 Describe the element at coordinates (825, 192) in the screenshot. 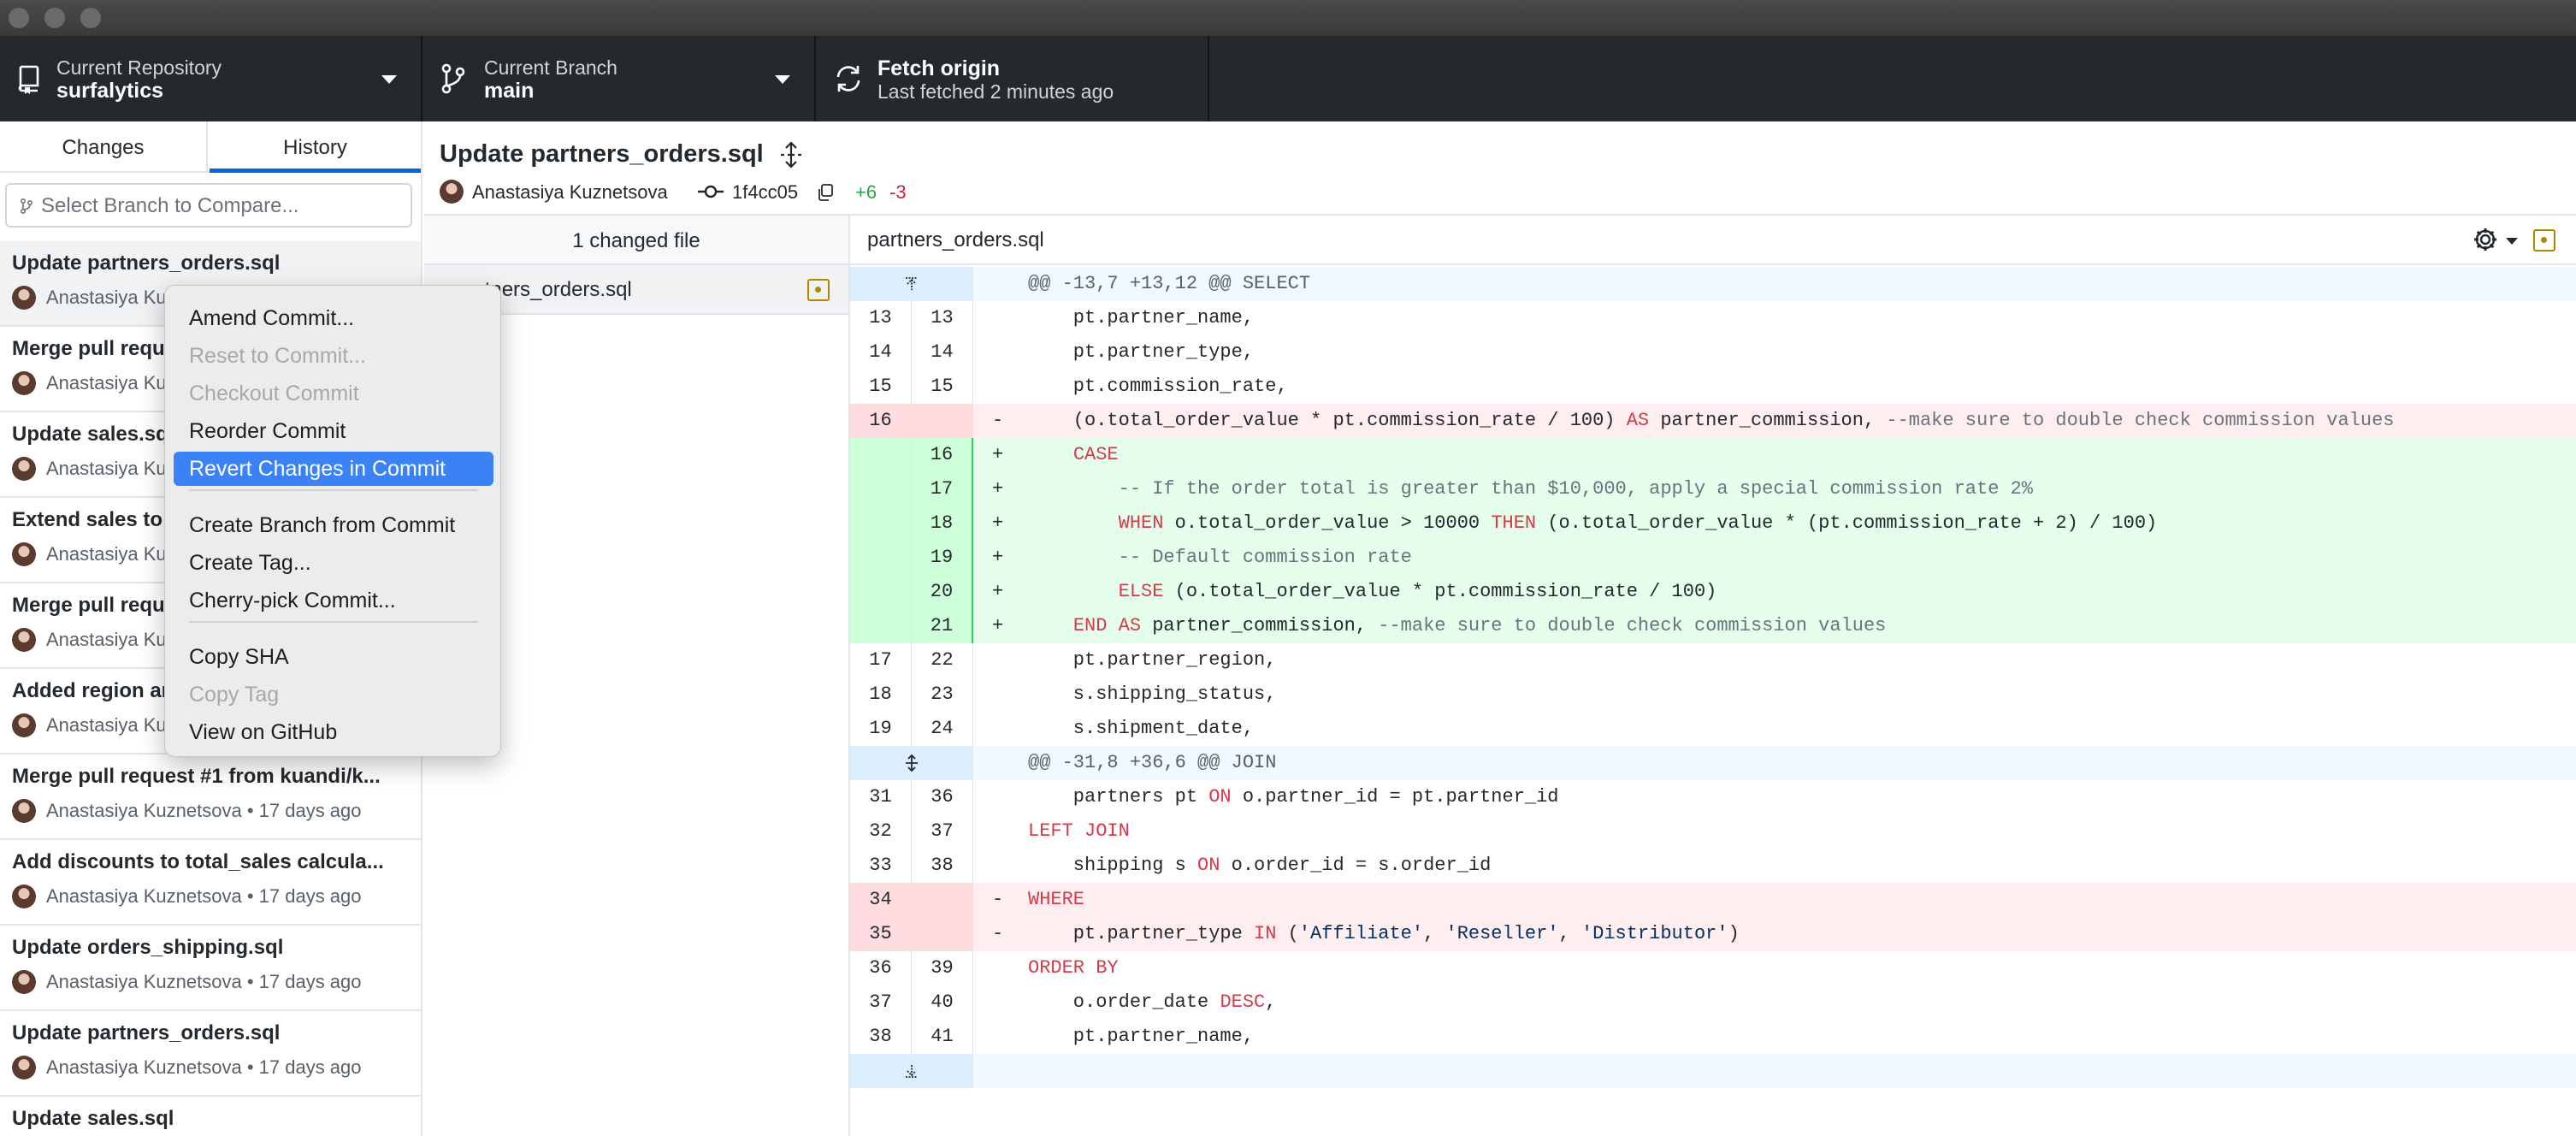

I see `copy-icon` at that location.